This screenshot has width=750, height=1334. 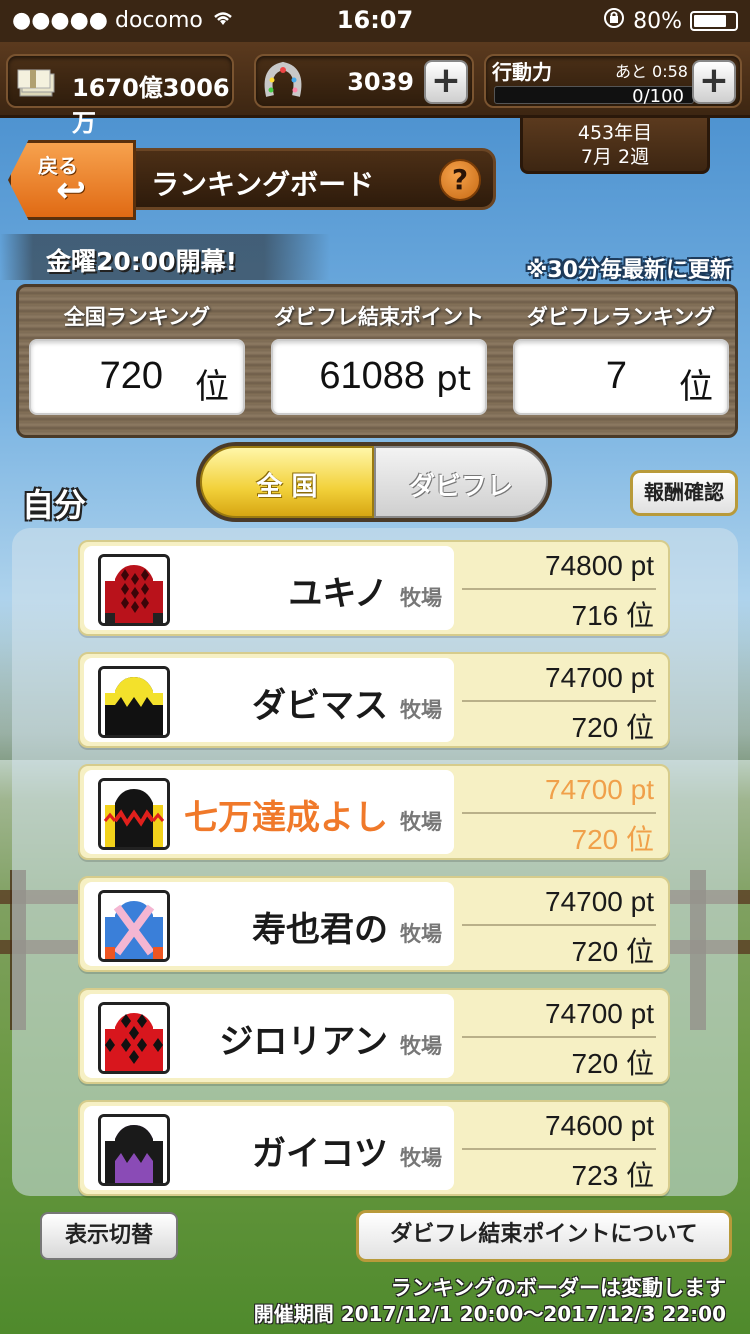 I want to click on event-period: 開催期間 2017/12/1 20:00〜2017/12/3 22:00, so click(x=489, y=1314).